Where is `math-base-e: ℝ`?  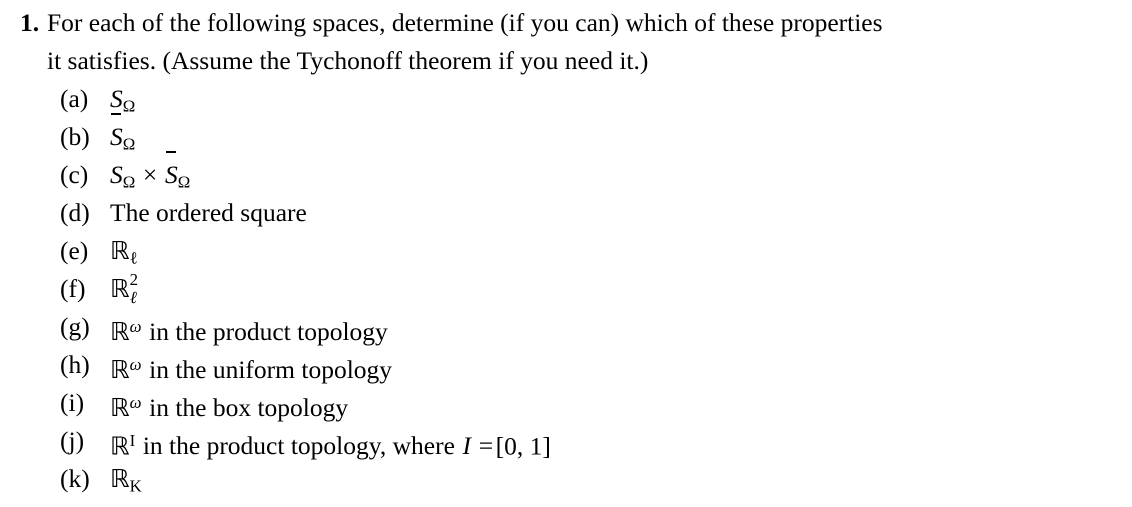
math-base-e: ℝ is located at coordinates (120, 250).